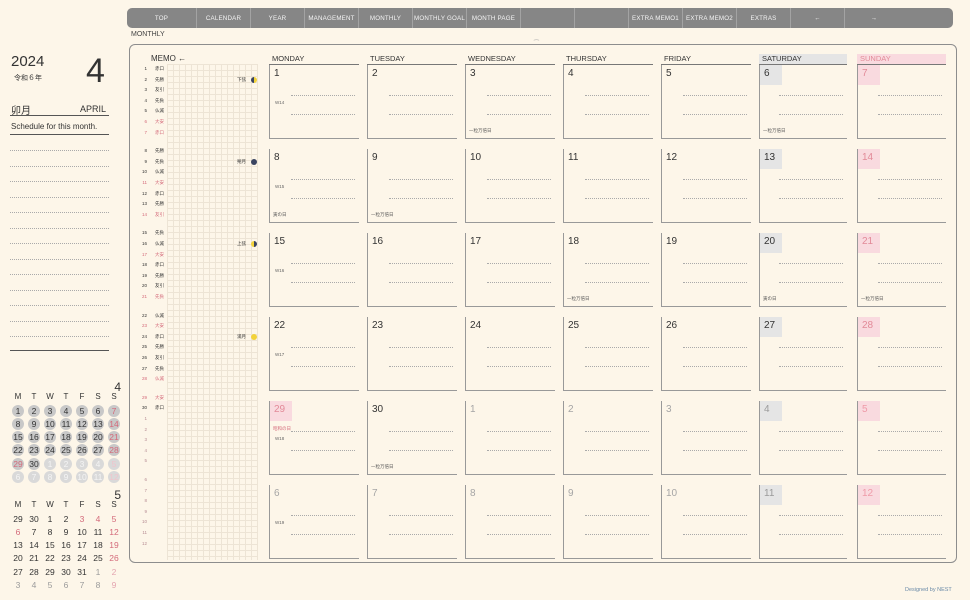 This screenshot has height=600, width=970. I want to click on memo-row: 4, so click(199, 453).